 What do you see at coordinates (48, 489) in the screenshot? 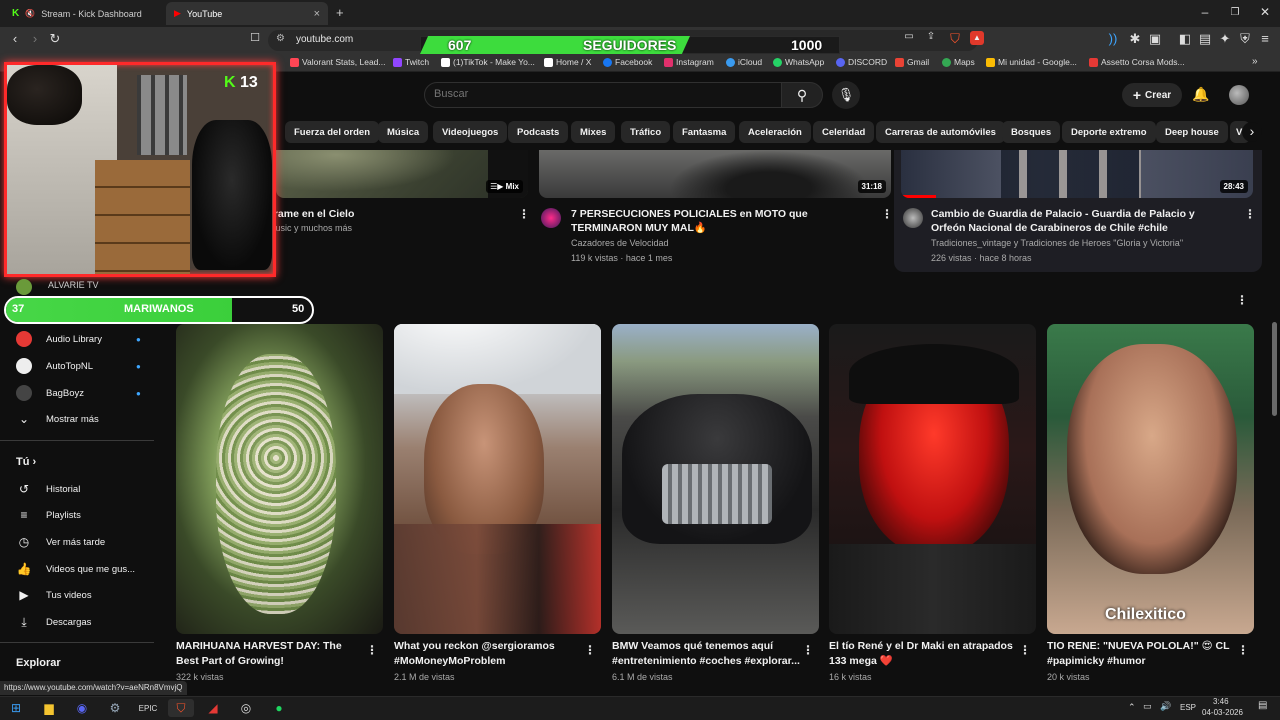
I see `sidebar-item-historial: ↺ Historial` at bounding box center [48, 489].